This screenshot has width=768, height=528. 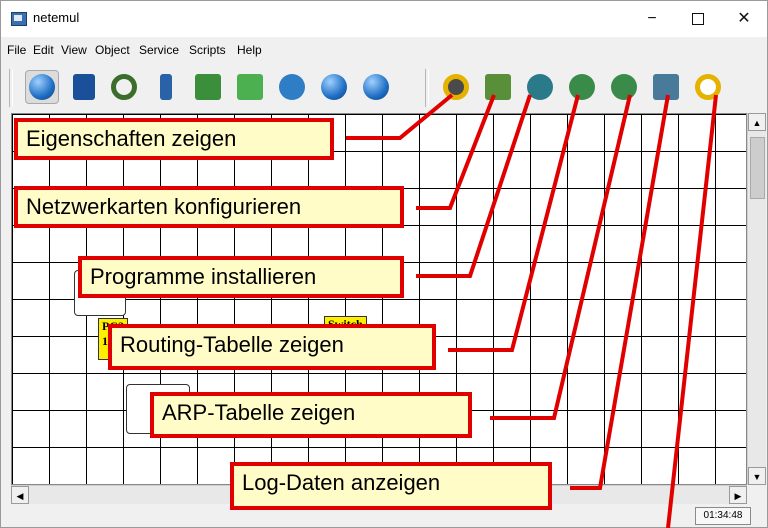 I want to click on hub-tool-button, so click(x=208, y=87).